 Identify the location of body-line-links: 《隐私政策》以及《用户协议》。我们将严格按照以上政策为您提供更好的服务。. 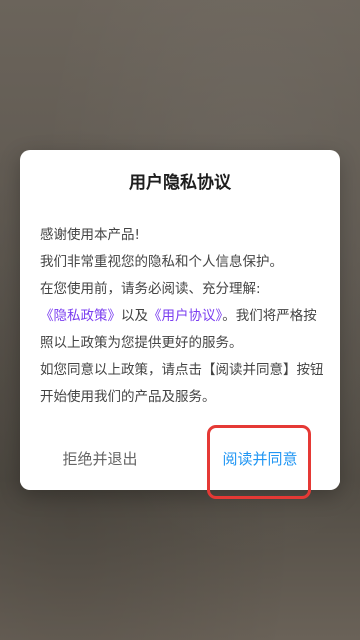
(183, 330).